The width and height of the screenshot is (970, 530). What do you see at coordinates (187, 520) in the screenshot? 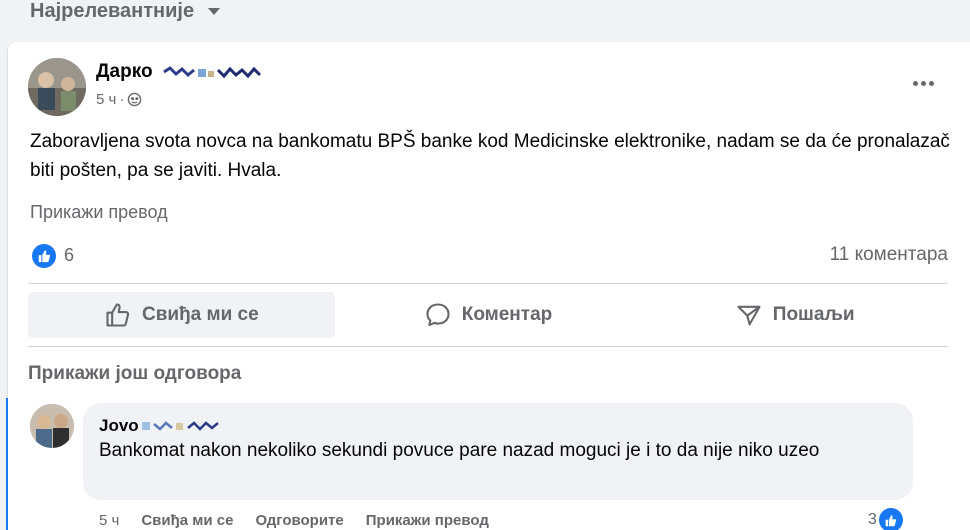
I see `comment-like-link: Свиђа ми се` at bounding box center [187, 520].